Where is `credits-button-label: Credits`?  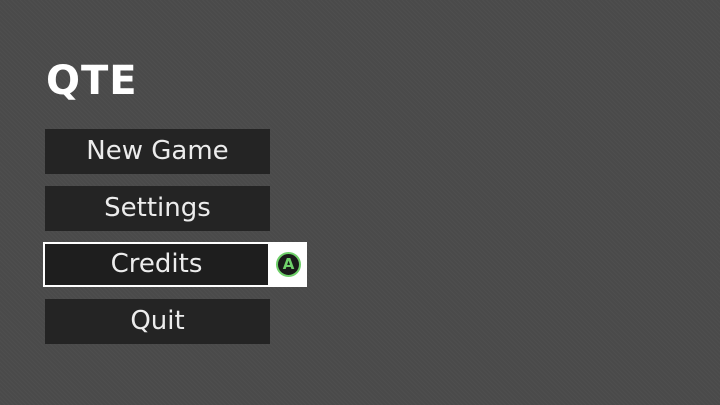 credits-button-label: Credits is located at coordinates (156, 264).